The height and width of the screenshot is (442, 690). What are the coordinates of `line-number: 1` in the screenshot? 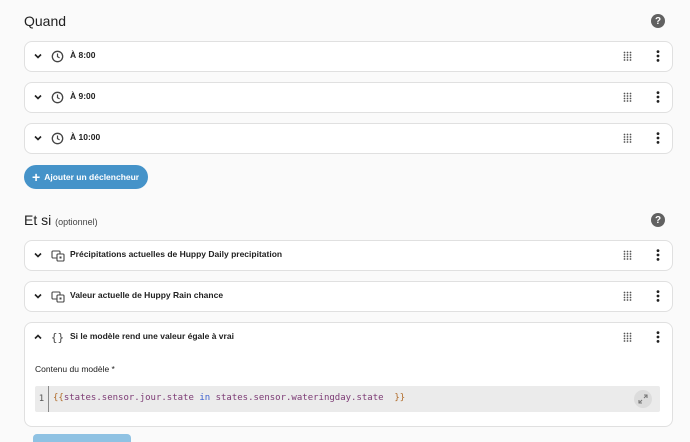 It's located at (42, 399).